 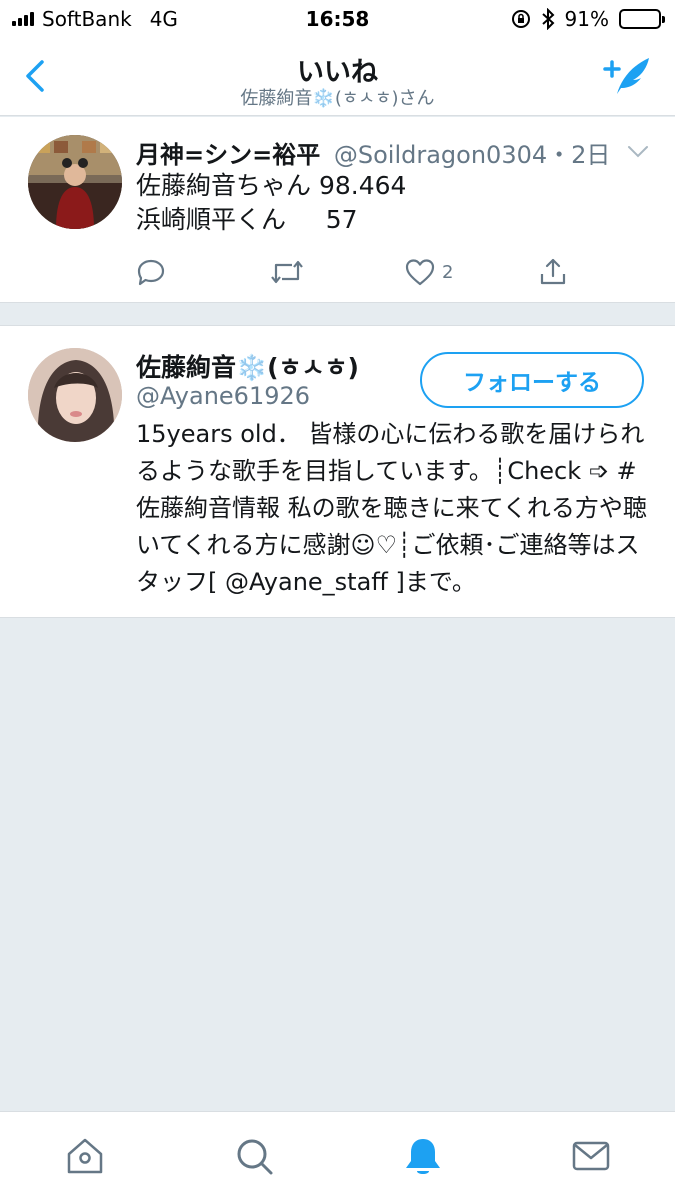 What do you see at coordinates (337, 77) in the screenshot?
I see `nav-header: いいね 佐藤絢音❄️(ㅎㅅㅎ)さん` at bounding box center [337, 77].